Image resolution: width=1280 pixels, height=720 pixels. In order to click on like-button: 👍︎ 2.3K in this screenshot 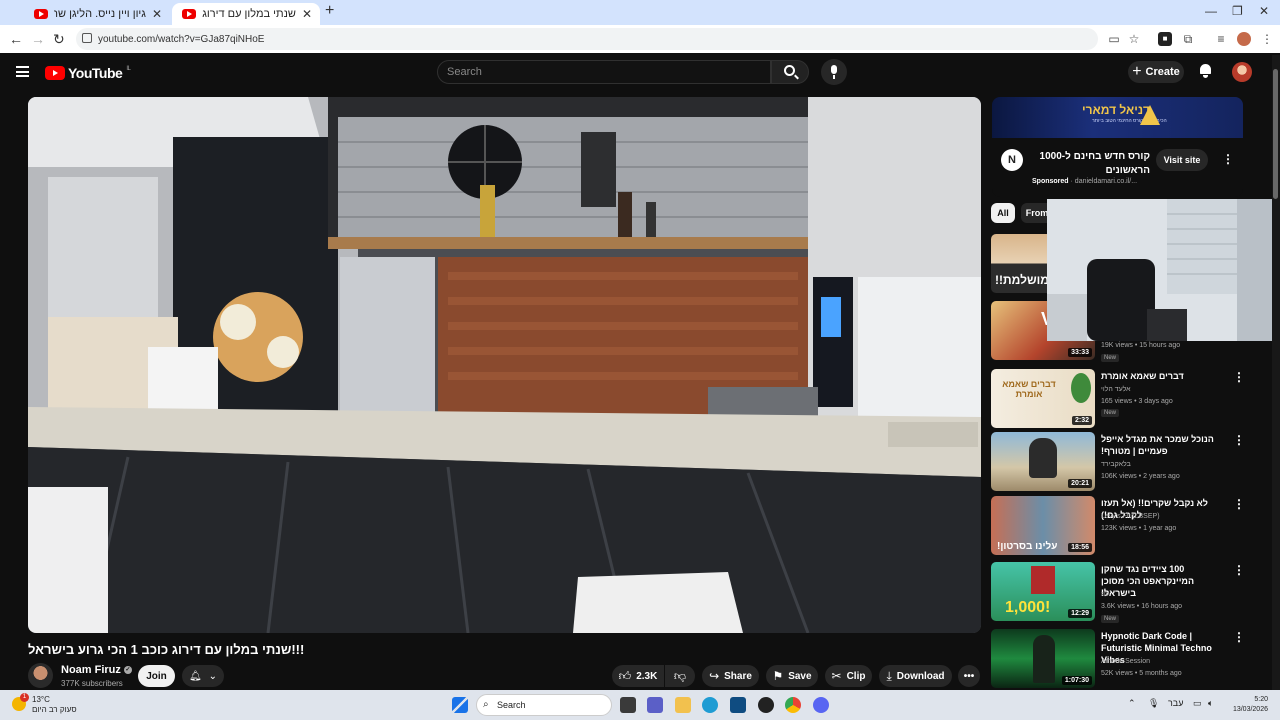, I will do `click(638, 676)`.